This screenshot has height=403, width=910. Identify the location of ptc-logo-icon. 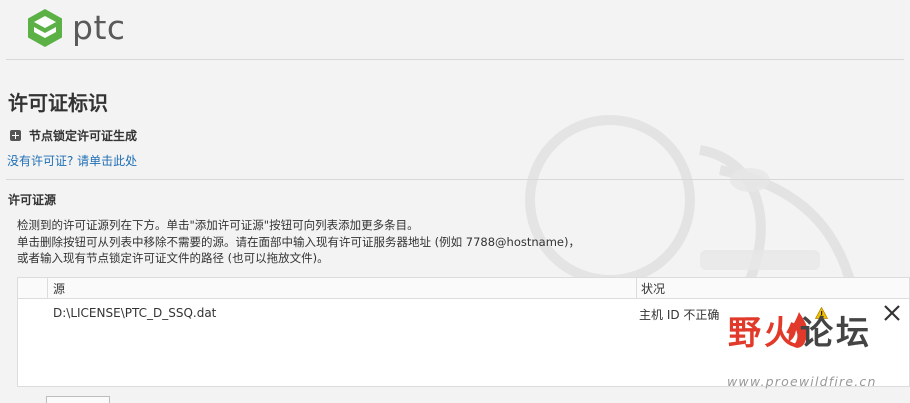
(45, 28).